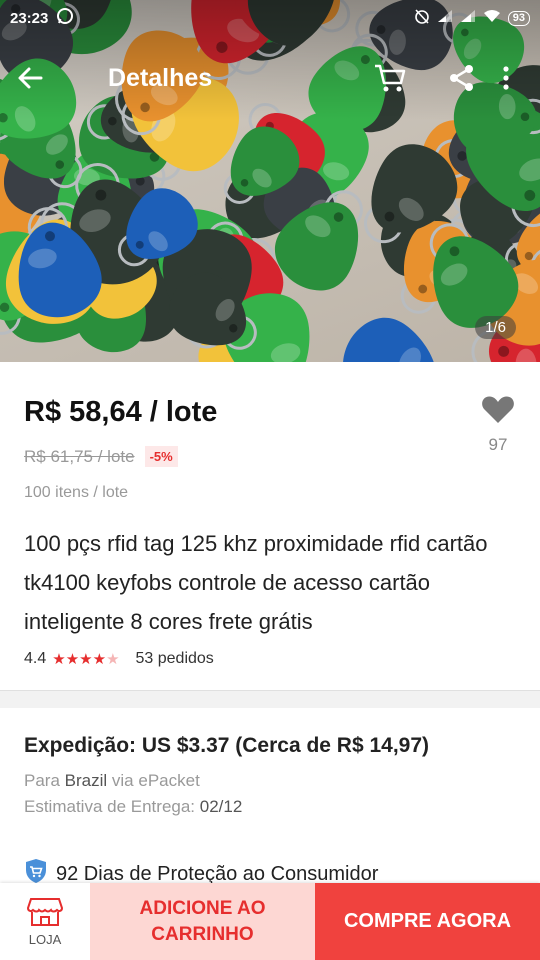  I want to click on shipping-to-prefix: Para, so click(42, 780).